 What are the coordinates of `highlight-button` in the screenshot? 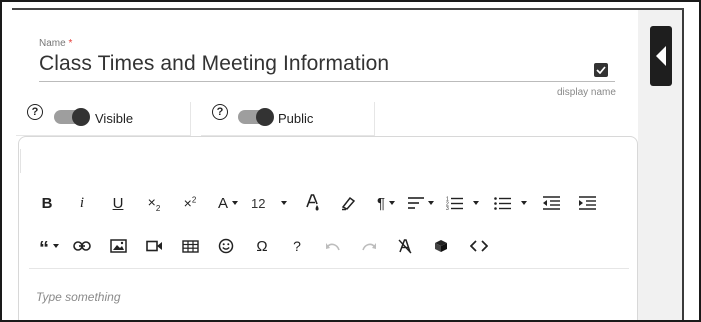 It's located at (348, 203).